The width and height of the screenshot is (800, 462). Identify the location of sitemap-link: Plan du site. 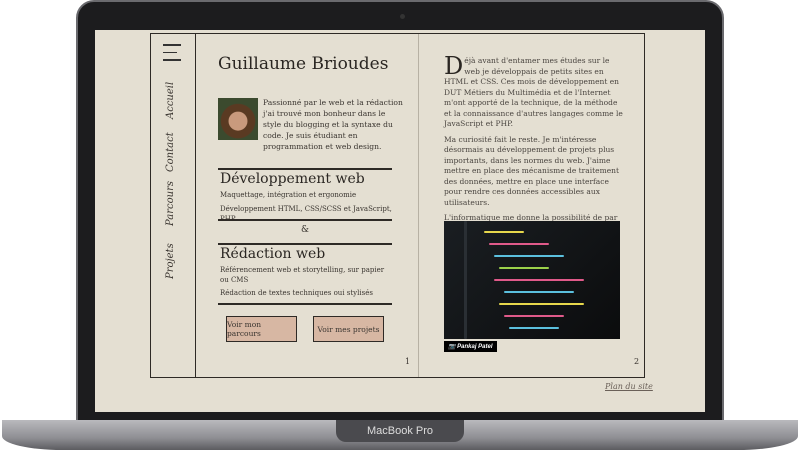
(629, 386).